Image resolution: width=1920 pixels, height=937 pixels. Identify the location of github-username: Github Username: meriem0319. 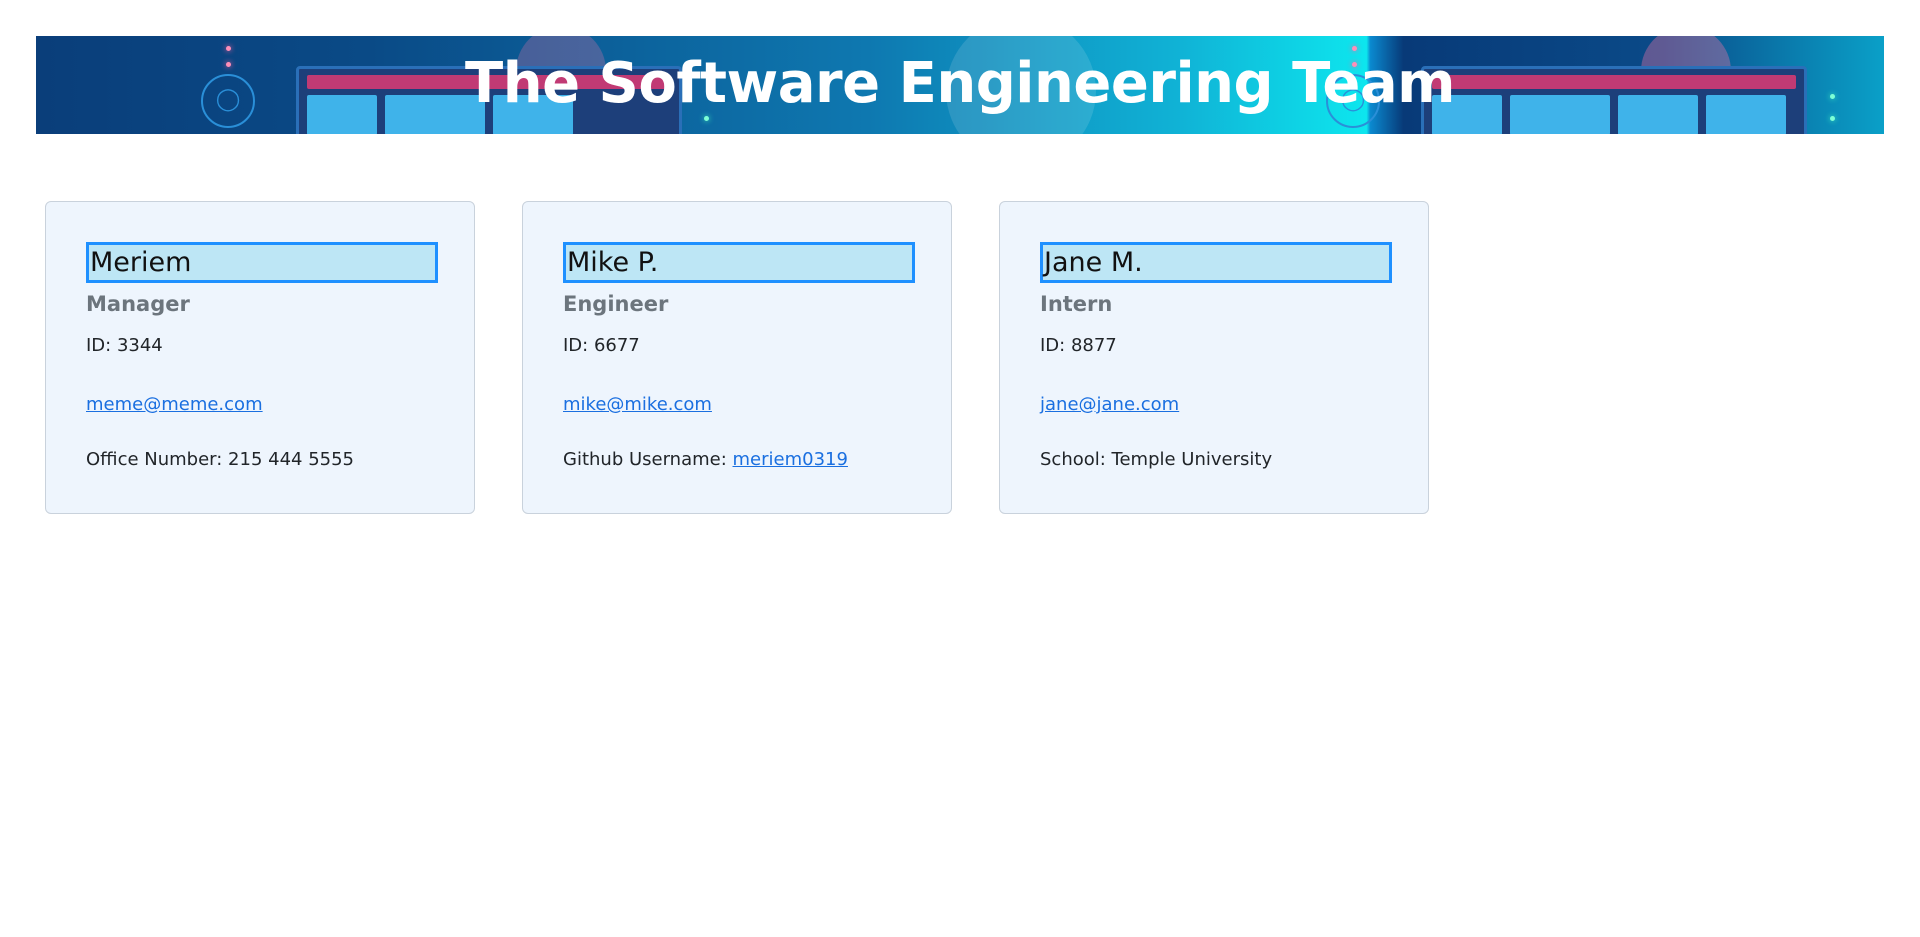
(705, 459).